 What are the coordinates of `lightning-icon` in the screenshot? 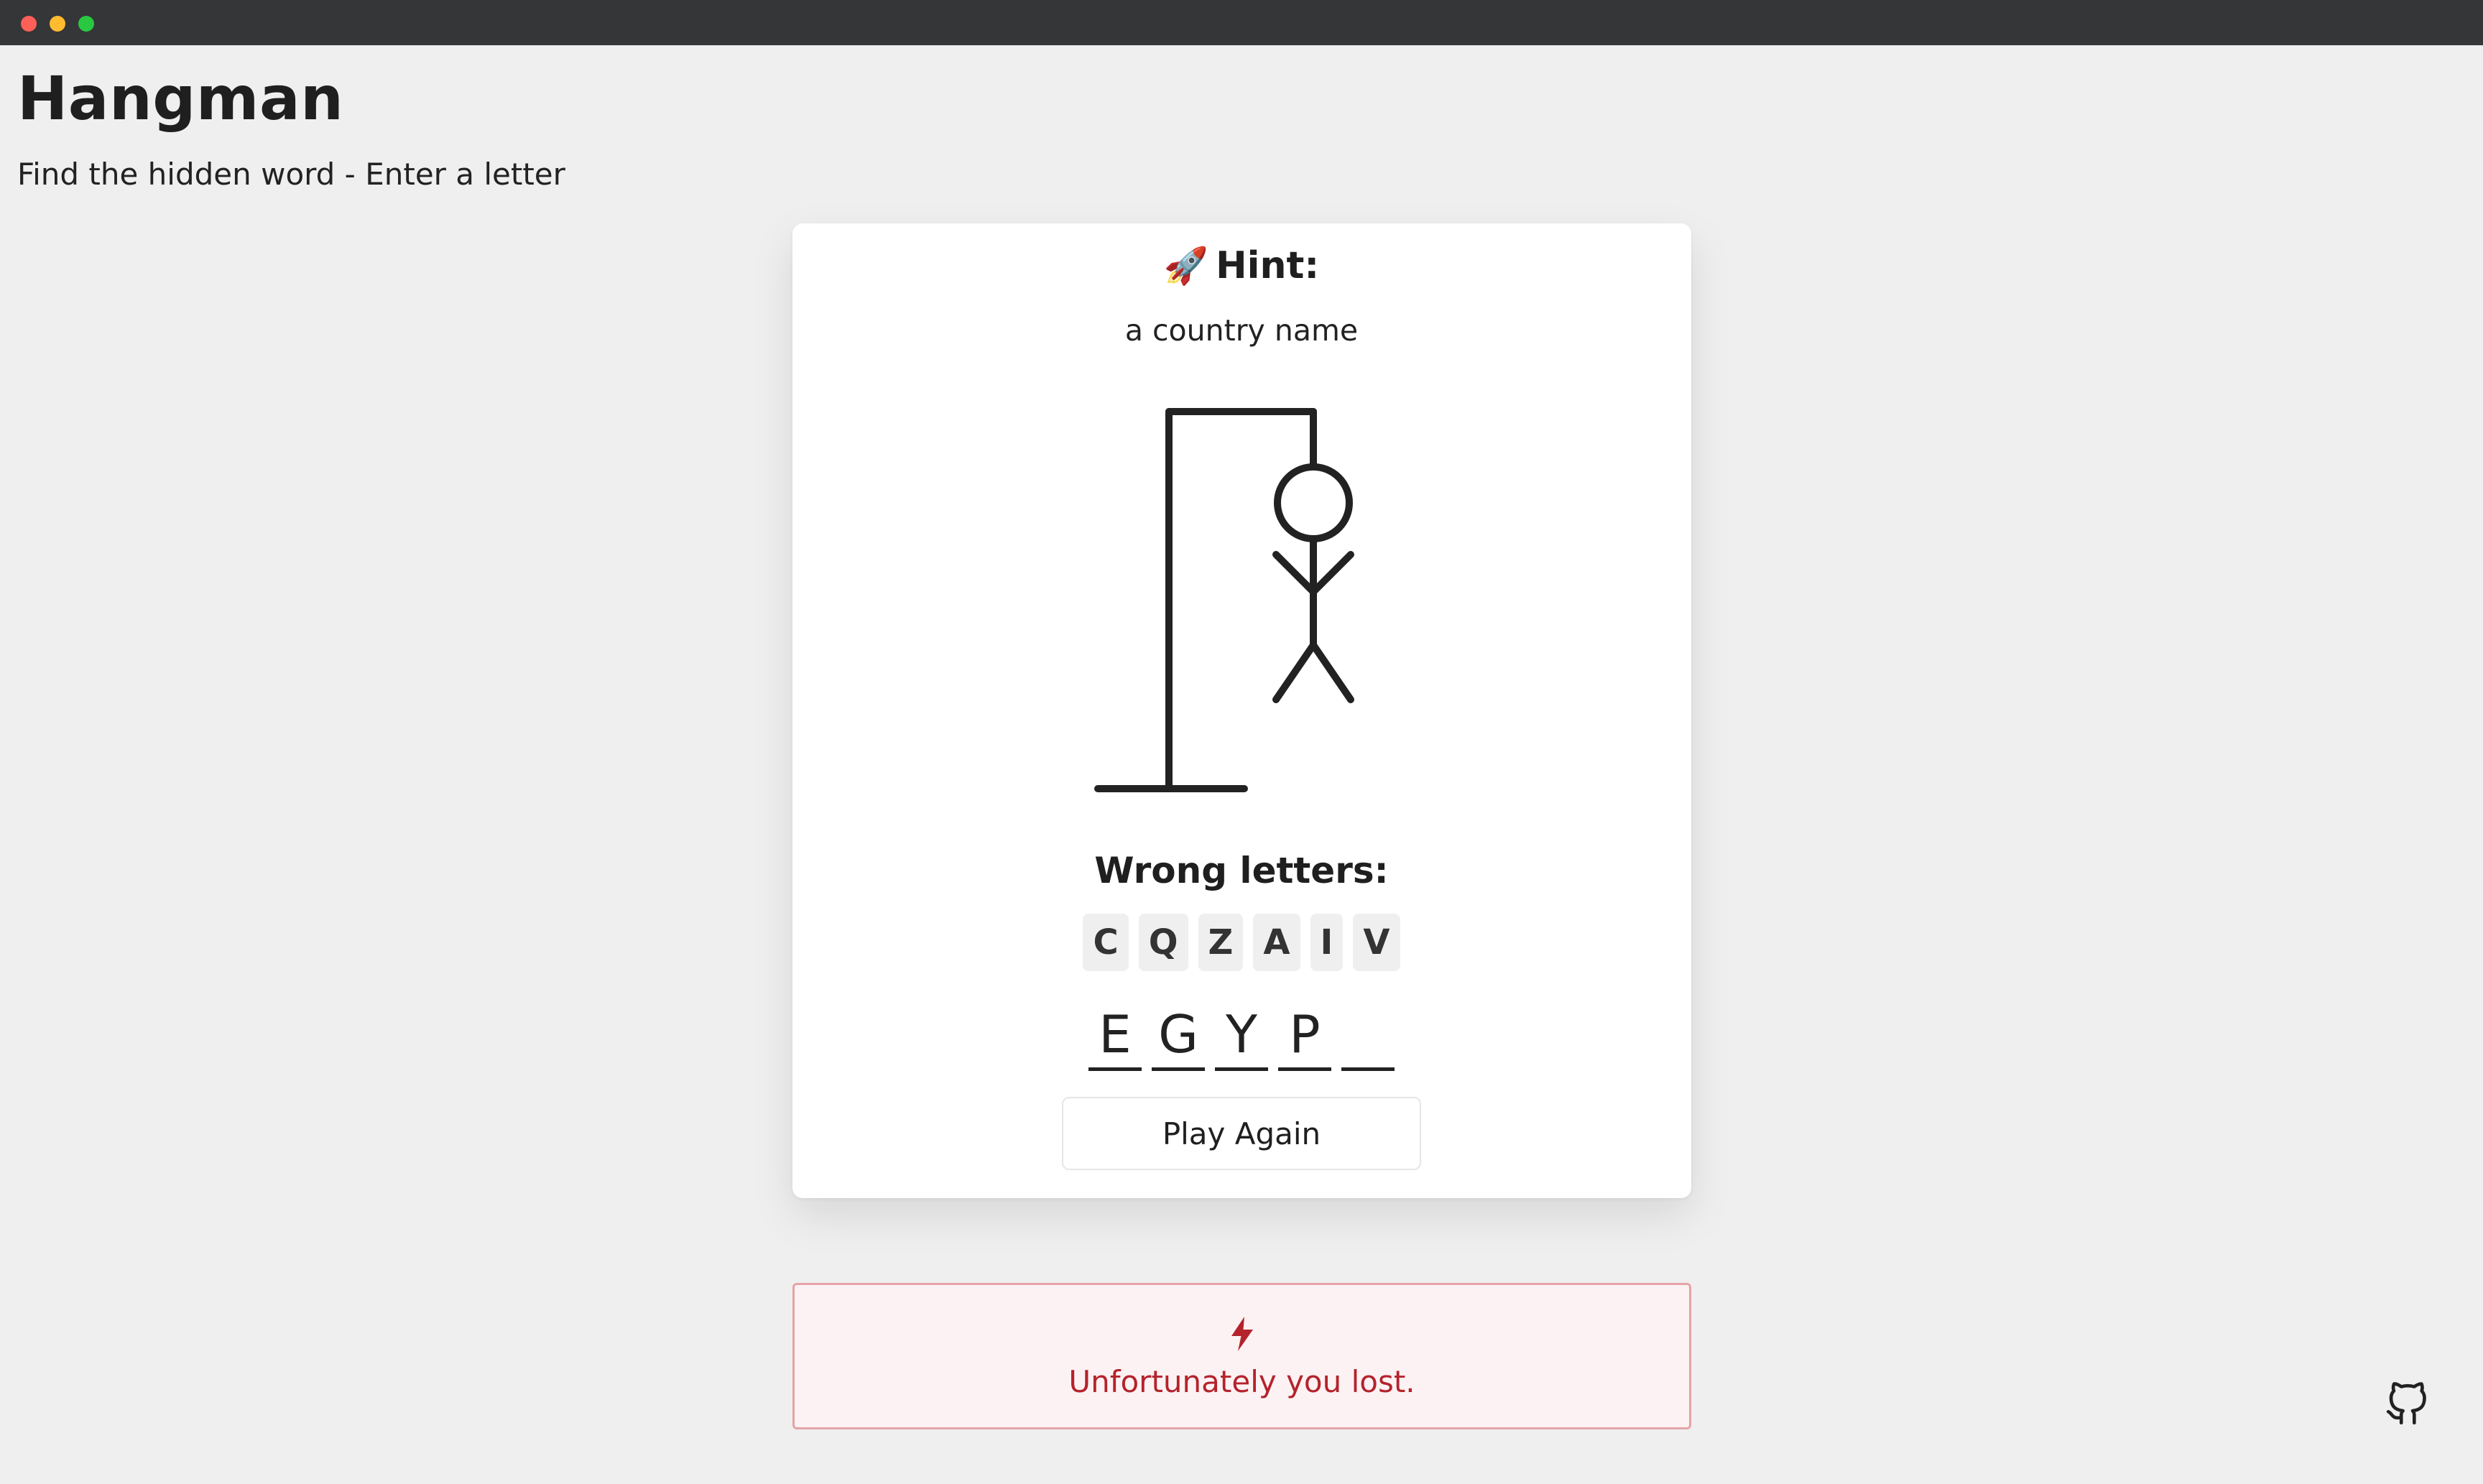 It's located at (1242, 1334).